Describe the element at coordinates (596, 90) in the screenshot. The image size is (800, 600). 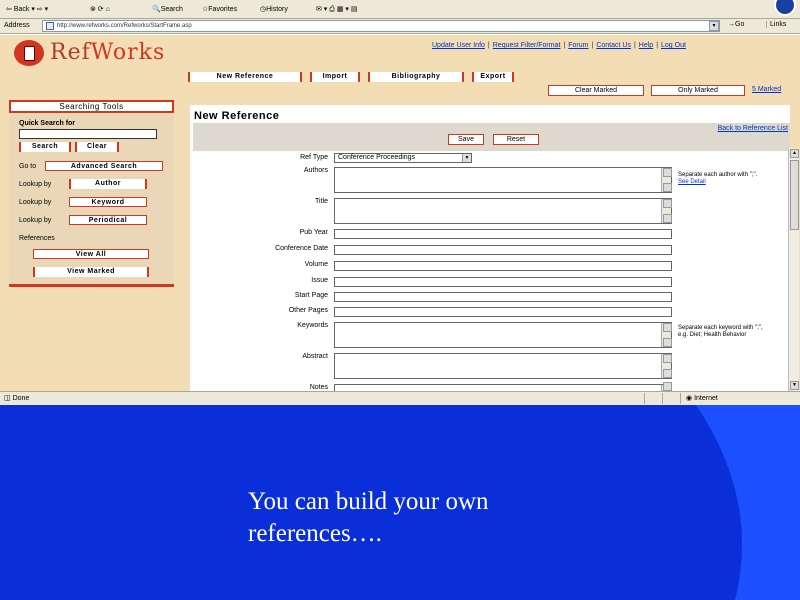
I see `clear-marked-button: Clear Marked` at that location.